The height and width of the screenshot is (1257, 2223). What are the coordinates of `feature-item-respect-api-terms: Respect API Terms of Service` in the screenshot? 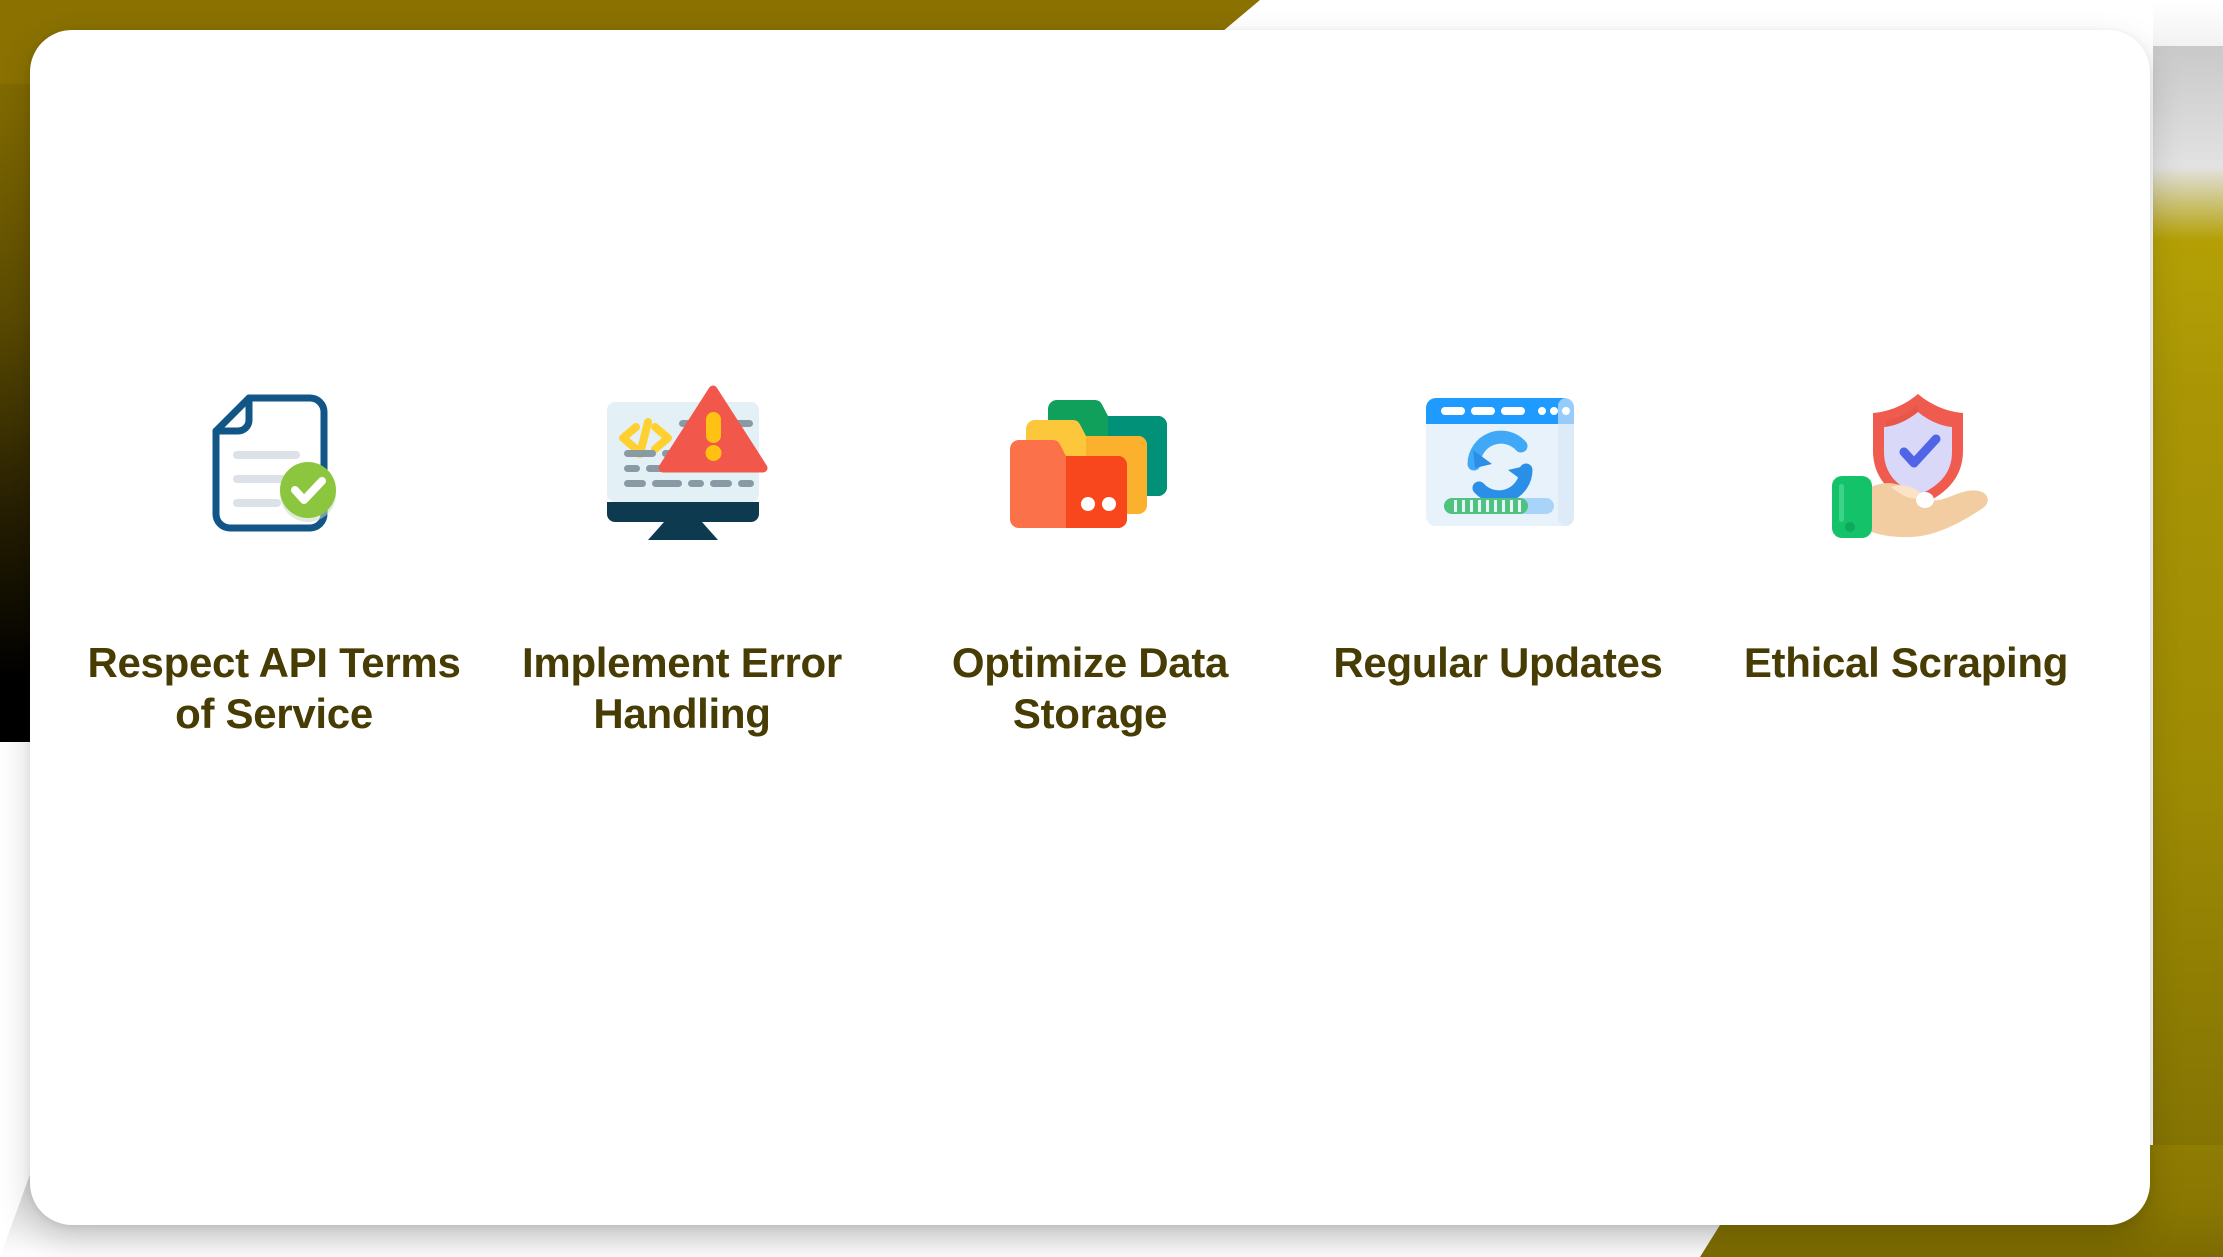 It's located at (274, 559).